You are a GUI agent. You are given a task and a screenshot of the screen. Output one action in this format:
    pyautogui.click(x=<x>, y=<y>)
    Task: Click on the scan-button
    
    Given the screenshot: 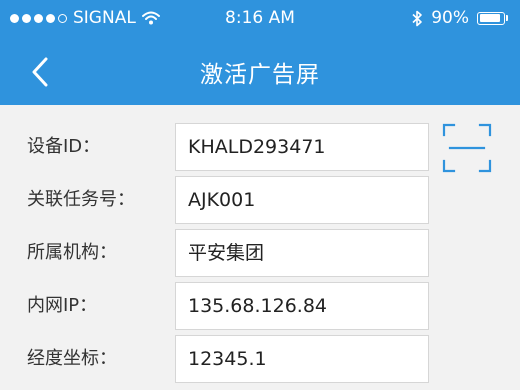 What is the action you would take?
    pyautogui.click(x=467, y=148)
    